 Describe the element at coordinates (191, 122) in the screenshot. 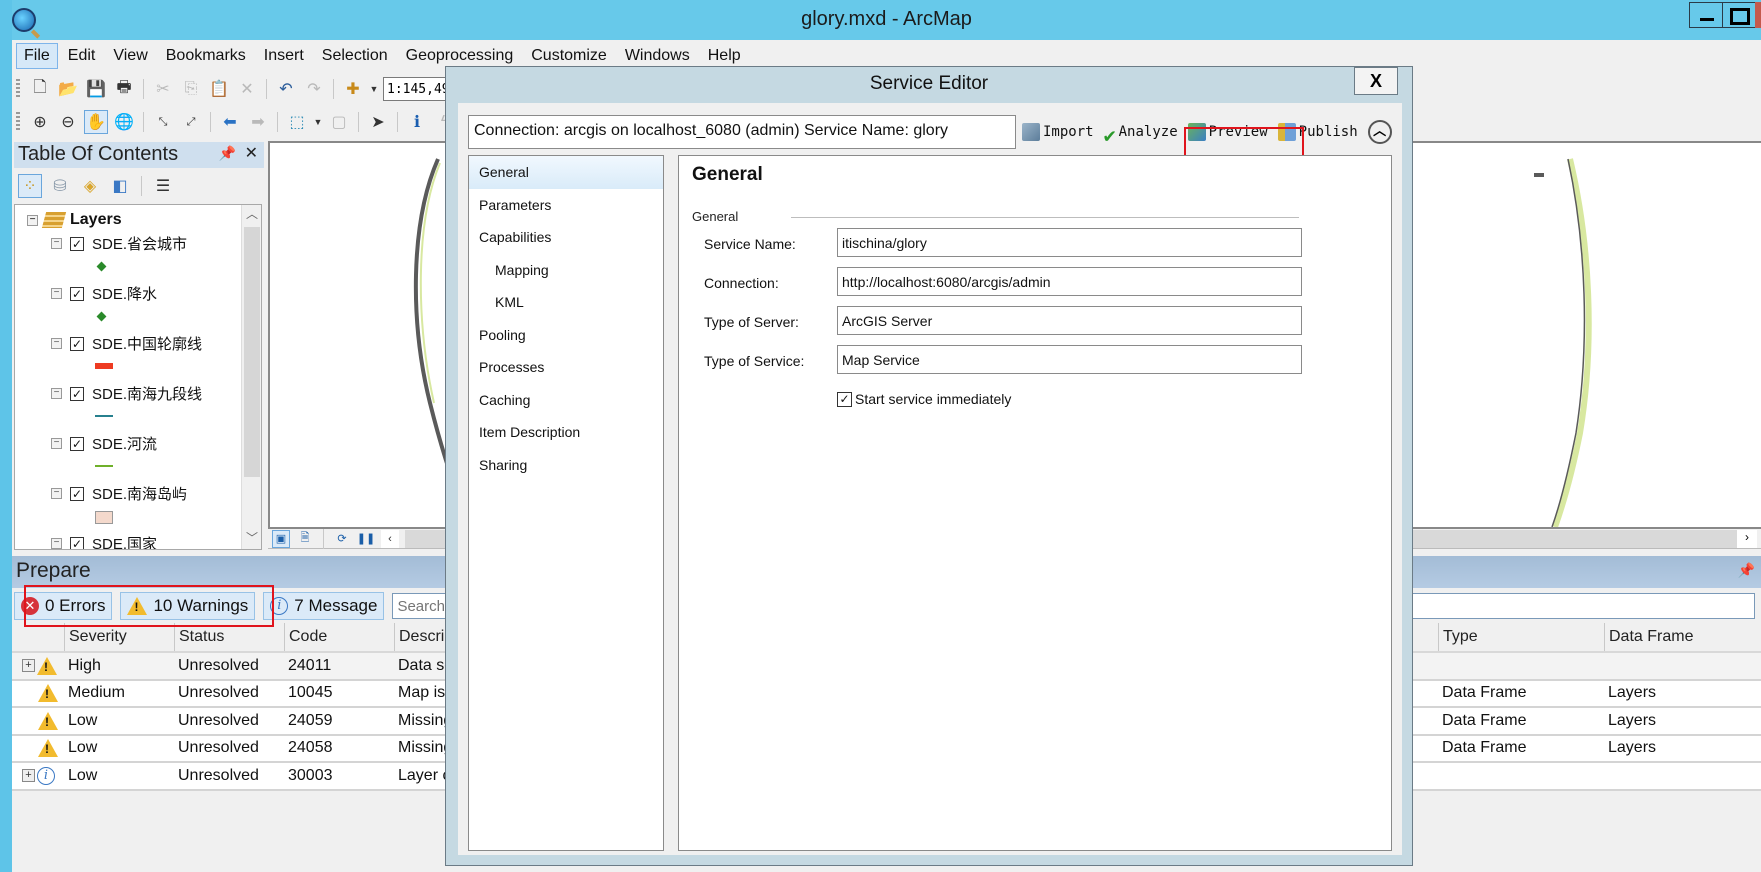

I see `fixed-zoom-out-icon: ⤢` at that location.